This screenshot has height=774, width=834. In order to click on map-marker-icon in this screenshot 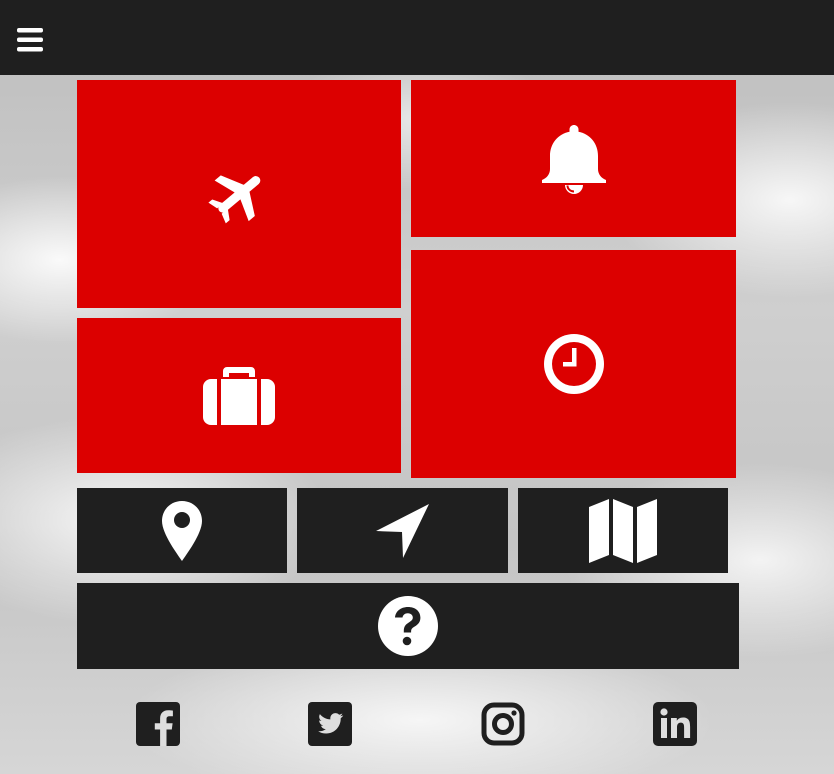, I will do `click(182, 530)`.